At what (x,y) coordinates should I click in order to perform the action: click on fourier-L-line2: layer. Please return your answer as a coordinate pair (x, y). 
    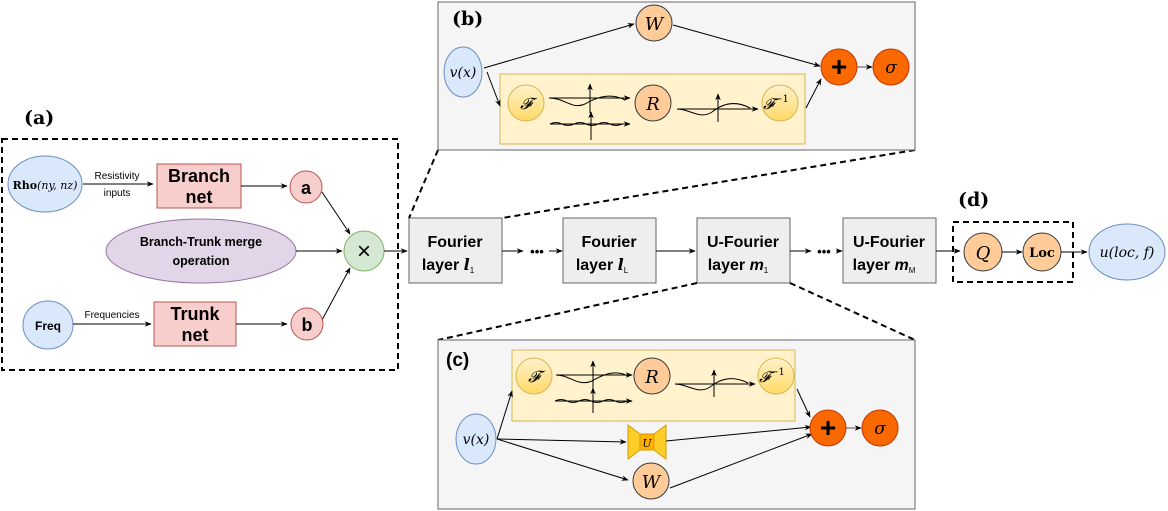
    Looking at the image, I should click on (594, 265).